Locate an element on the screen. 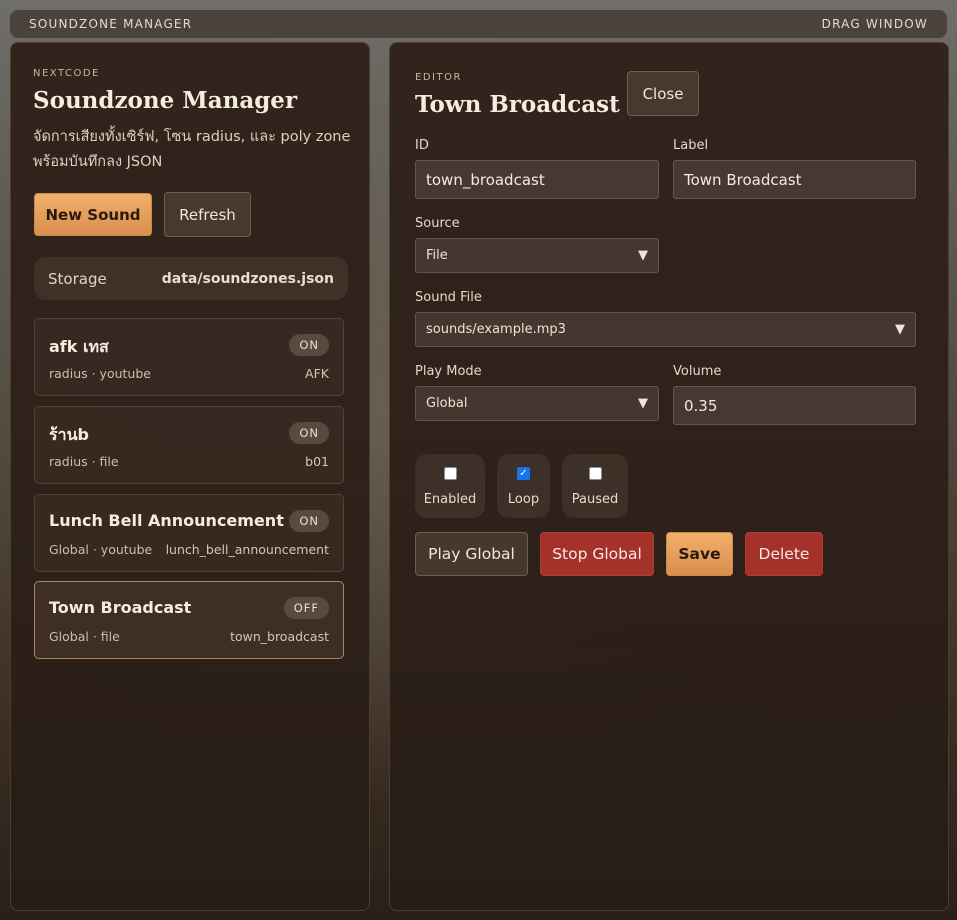 This screenshot has width=957, height=920. sound-card-meta: Global · file is located at coordinates (84, 636).